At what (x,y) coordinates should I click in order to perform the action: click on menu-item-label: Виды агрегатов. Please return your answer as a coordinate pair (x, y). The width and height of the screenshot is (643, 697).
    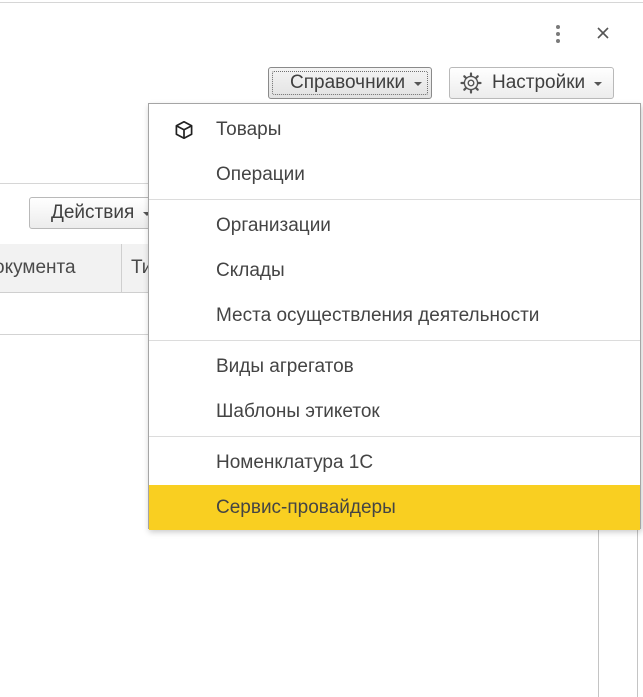
    Looking at the image, I should click on (285, 366).